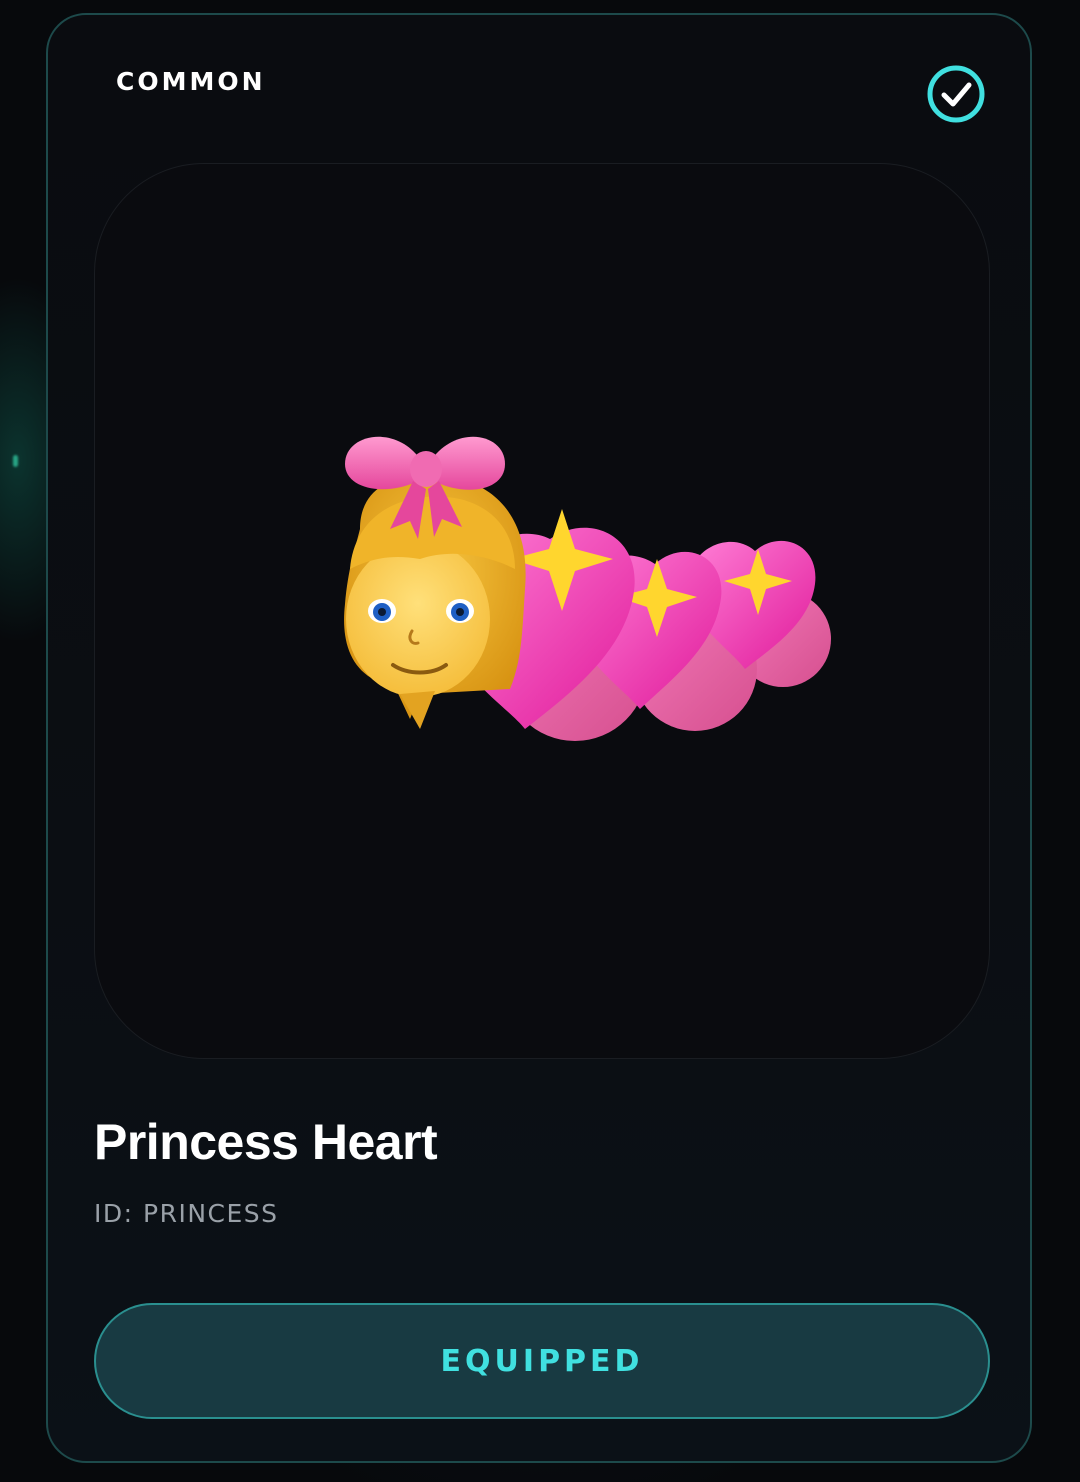 Image resolution: width=1080 pixels, height=1482 pixels. I want to click on princess-heart-art, so click(587, 588).